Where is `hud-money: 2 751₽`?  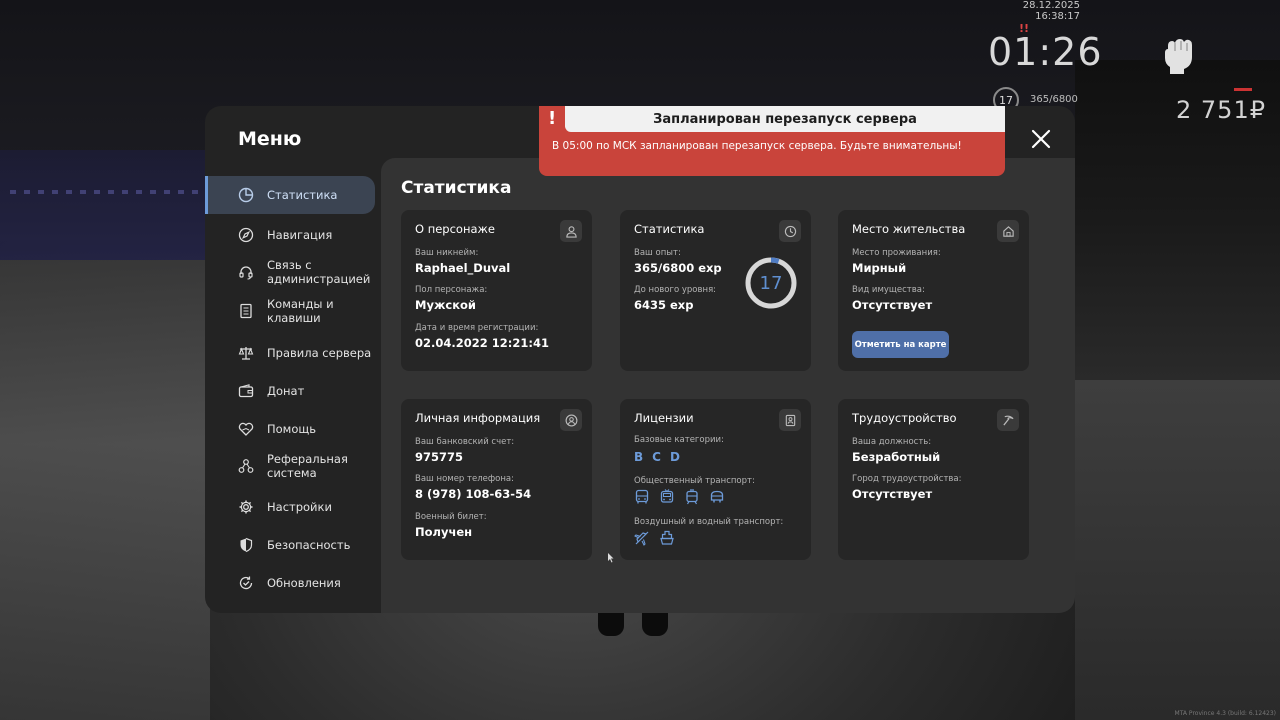 hud-money: 2 751₽ is located at coordinates (1221, 110).